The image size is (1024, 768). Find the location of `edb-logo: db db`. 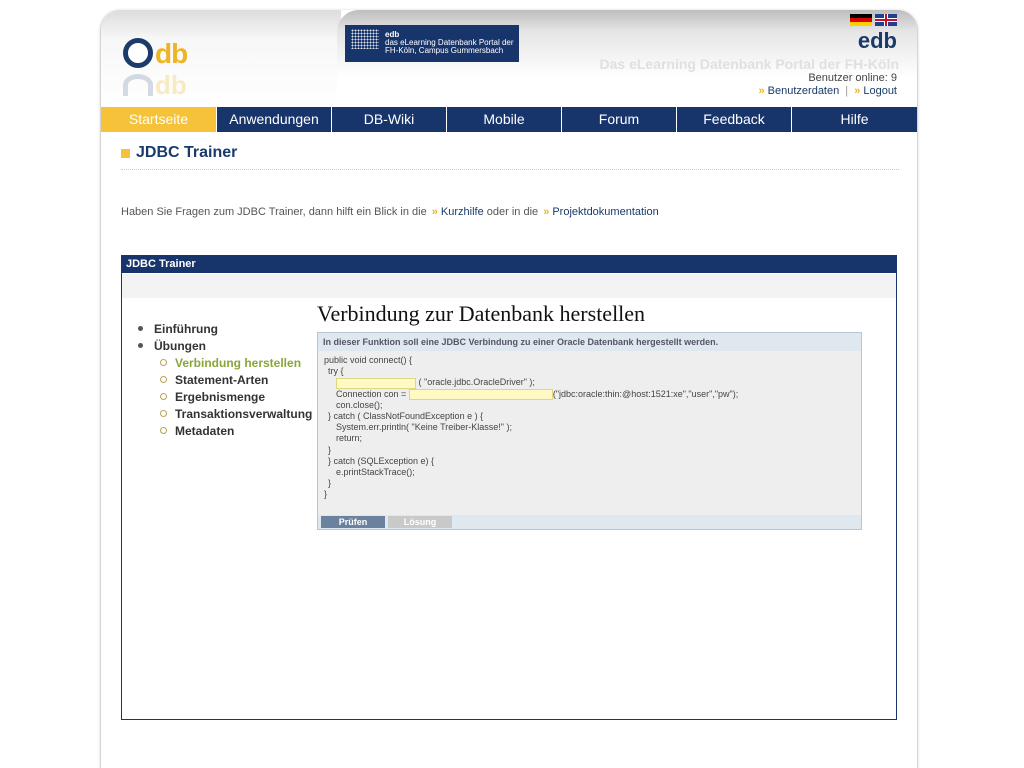

edb-logo: db db is located at coordinates (166, 68).